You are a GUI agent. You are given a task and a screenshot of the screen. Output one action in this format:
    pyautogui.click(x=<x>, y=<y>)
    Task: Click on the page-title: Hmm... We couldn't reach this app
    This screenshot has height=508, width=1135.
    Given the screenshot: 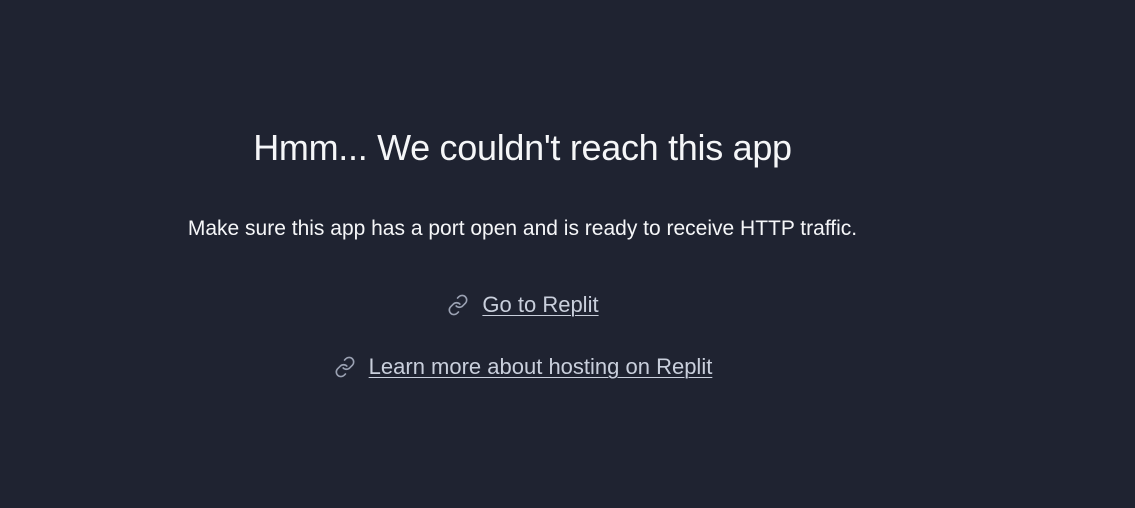 What is the action you would take?
    pyautogui.click(x=522, y=147)
    